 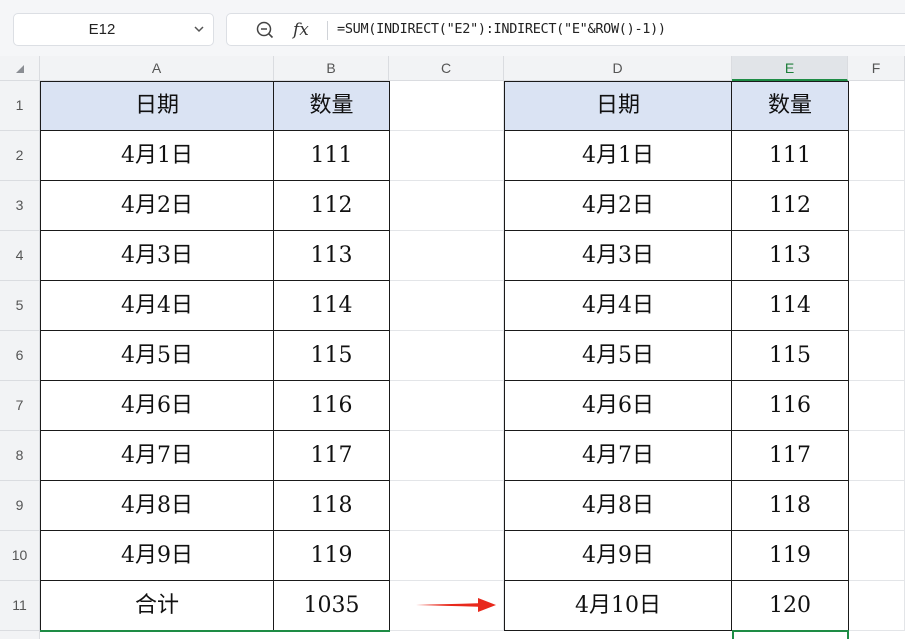 I want to click on select-all-corner, so click(x=20, y=68).